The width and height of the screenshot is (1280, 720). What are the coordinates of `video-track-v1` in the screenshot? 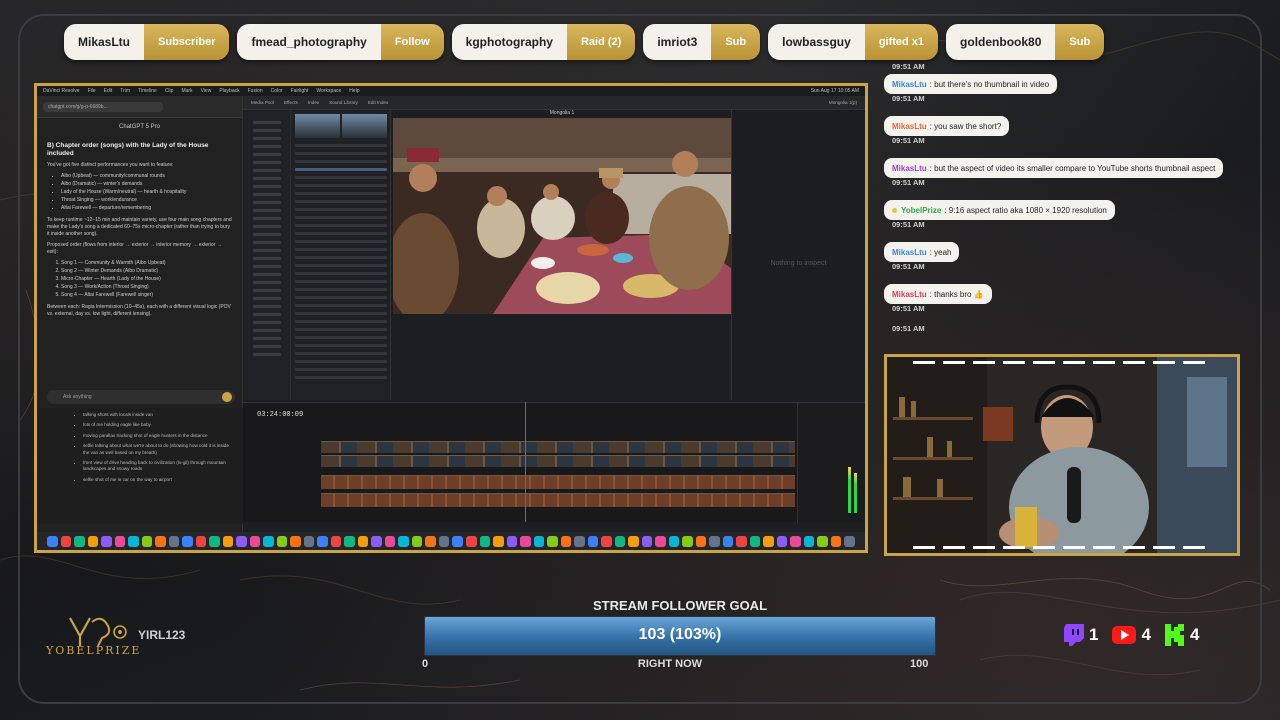 It's located at (558, 461).